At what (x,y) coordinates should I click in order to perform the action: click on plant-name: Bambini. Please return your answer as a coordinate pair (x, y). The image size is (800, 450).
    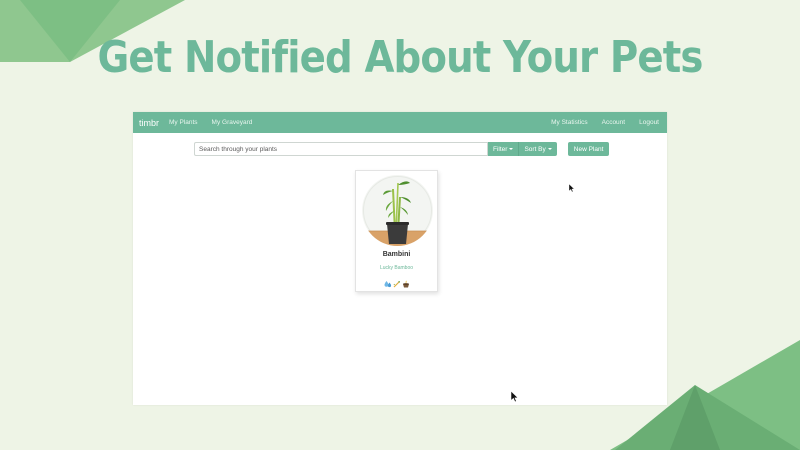
    Looking at the image, I should click on (396, 254).